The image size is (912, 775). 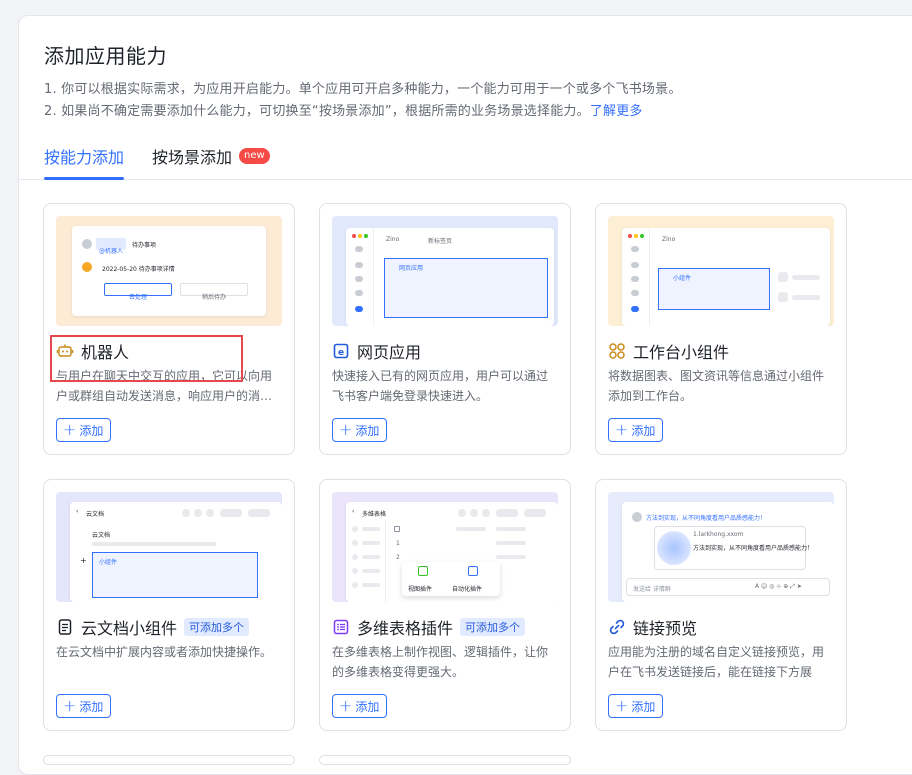 I want to click on doc-widget-card-desc: 在云文档中扩展内容或者添加快捷操作。, so click(x=164, y=652).